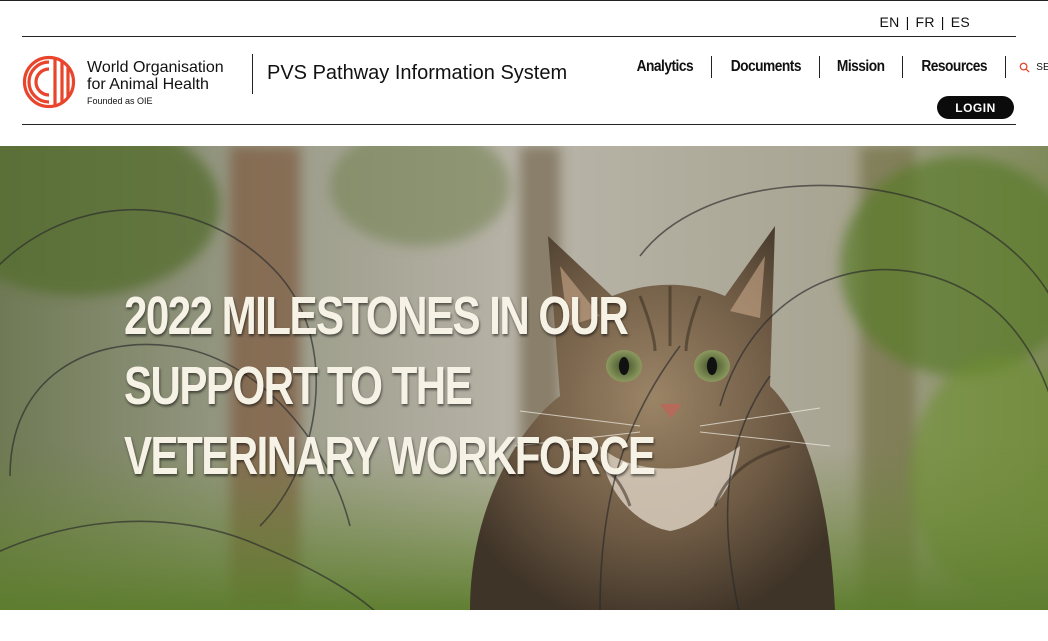 This screenshot has height=641, width=1048. I want to click on language-switcher: EN | FR | ES, so click(925, 22).